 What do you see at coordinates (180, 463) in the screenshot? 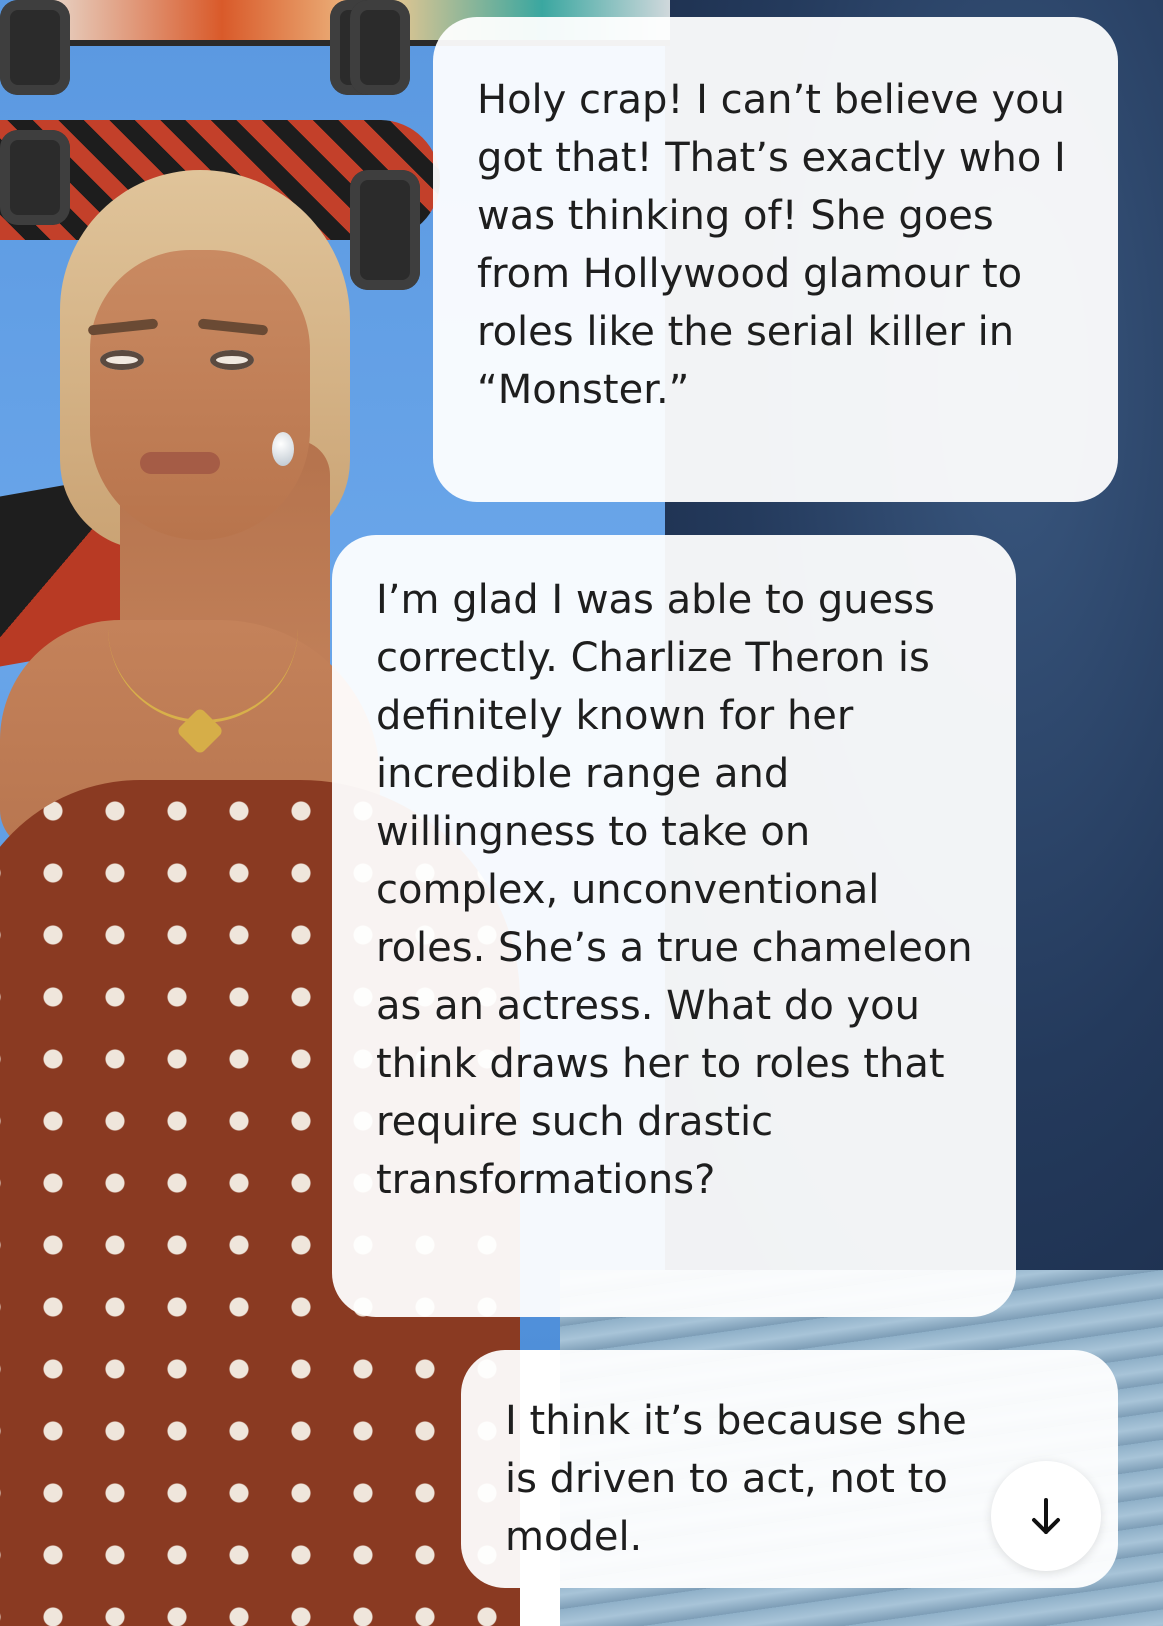
I see `avatar-lips` at bounding box center [180, 463].